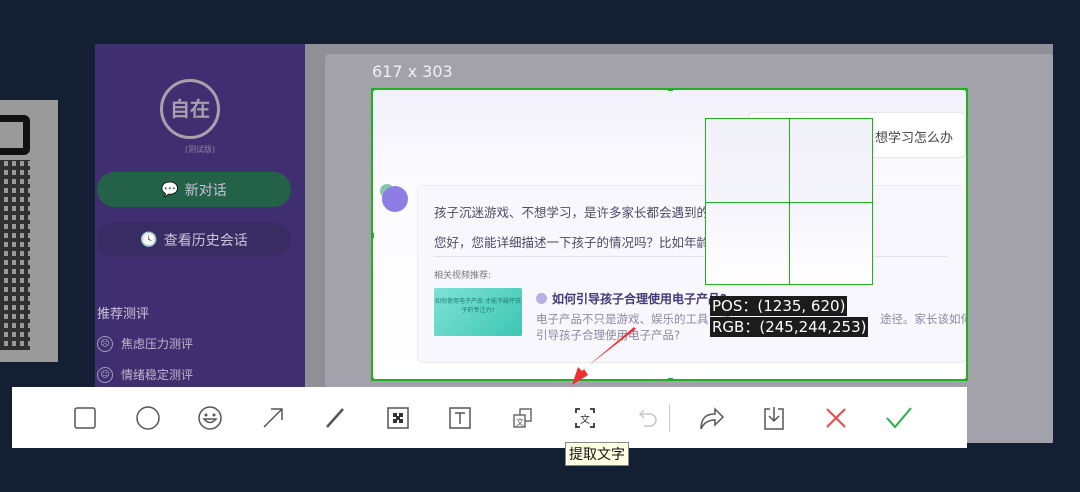  I want to click on recommend-item: ☹ 焦虑压力测评, so click(145, 343).